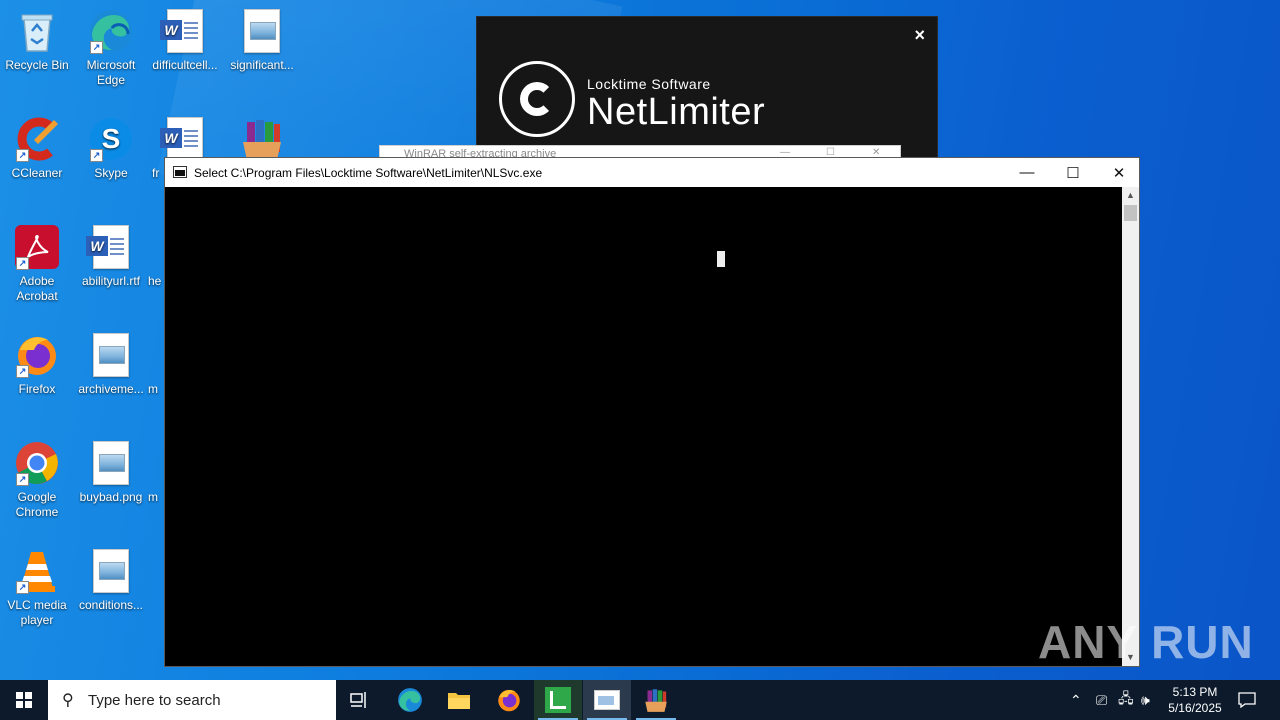 The image size is (1280, 720). What do you see at coordinates (111, 472) in the screenshot?
I see `desktop-icon-buybad: buybad.png` at bounding box center [111, 472].